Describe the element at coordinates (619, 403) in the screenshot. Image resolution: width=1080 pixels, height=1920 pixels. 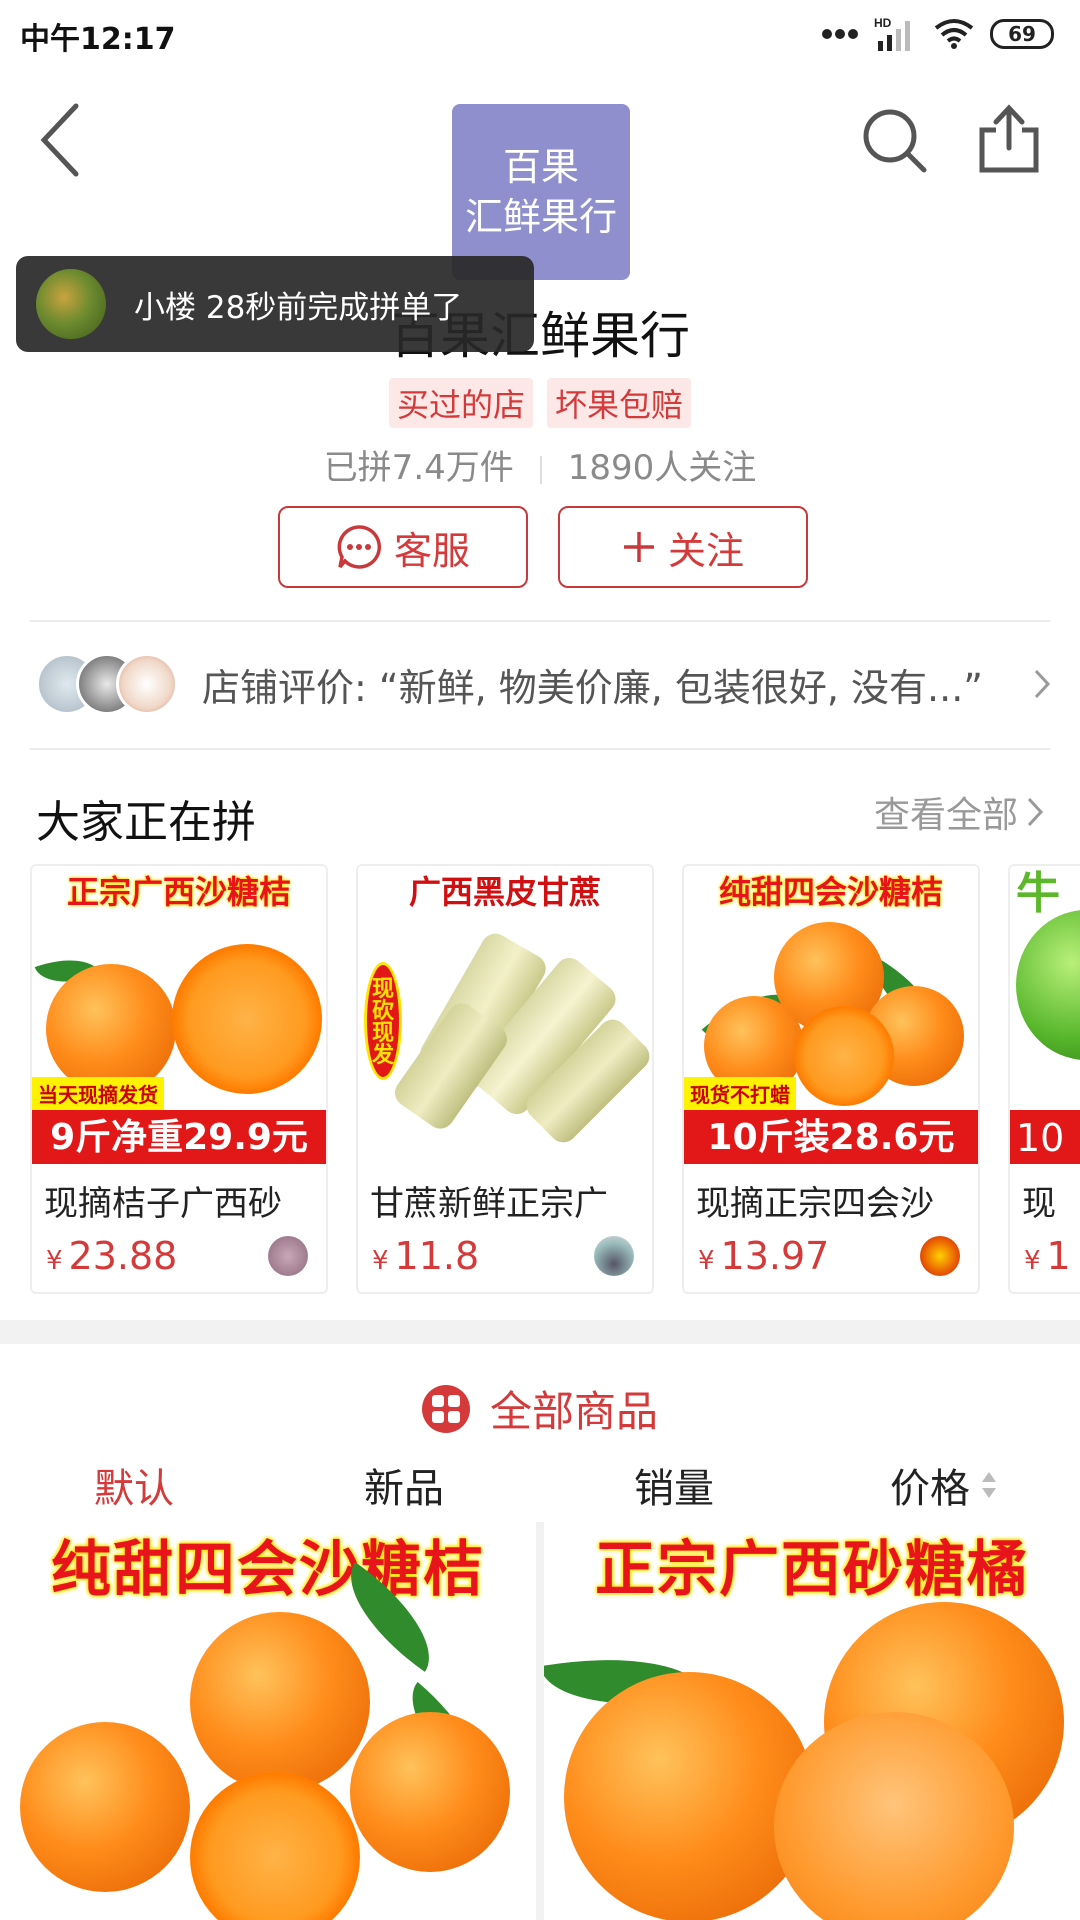
I see `tag-bad-fruit-refund: 坏果包赔` at that location.